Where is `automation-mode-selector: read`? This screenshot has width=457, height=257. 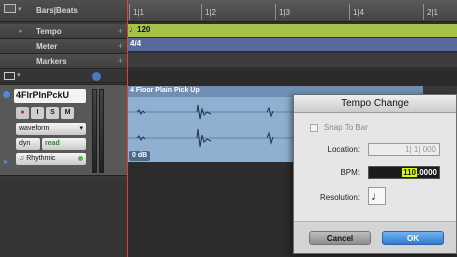 automation-mode-selector: read is located at coordinates (64, 144).